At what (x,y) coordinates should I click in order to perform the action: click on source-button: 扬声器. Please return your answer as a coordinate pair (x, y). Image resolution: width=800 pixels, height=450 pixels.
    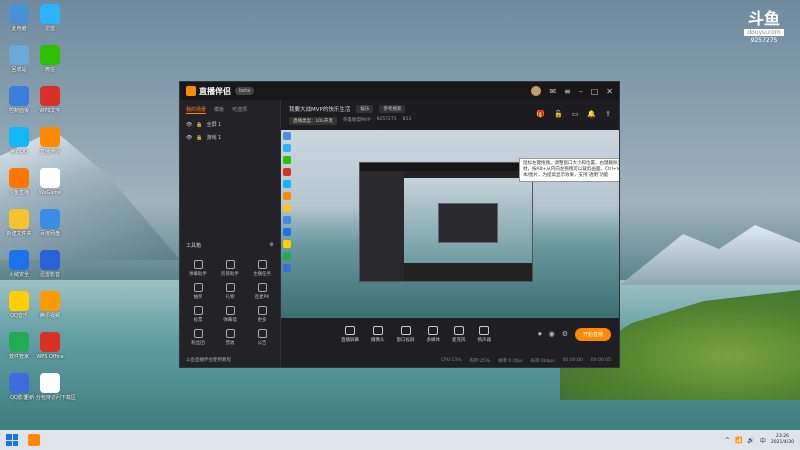
    Looking at the image, I should click on (484, 334).